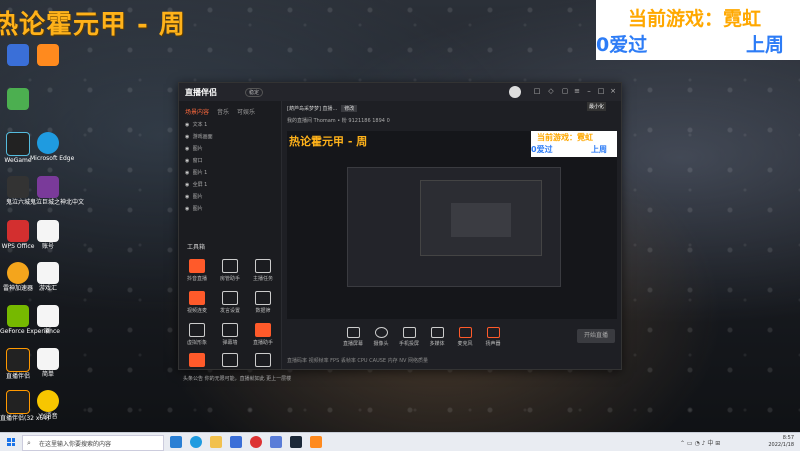 Image resolution: width=800 pixels, height=451 pixels. I want to click on tab-scene: 场景内容, so click(197, 112).